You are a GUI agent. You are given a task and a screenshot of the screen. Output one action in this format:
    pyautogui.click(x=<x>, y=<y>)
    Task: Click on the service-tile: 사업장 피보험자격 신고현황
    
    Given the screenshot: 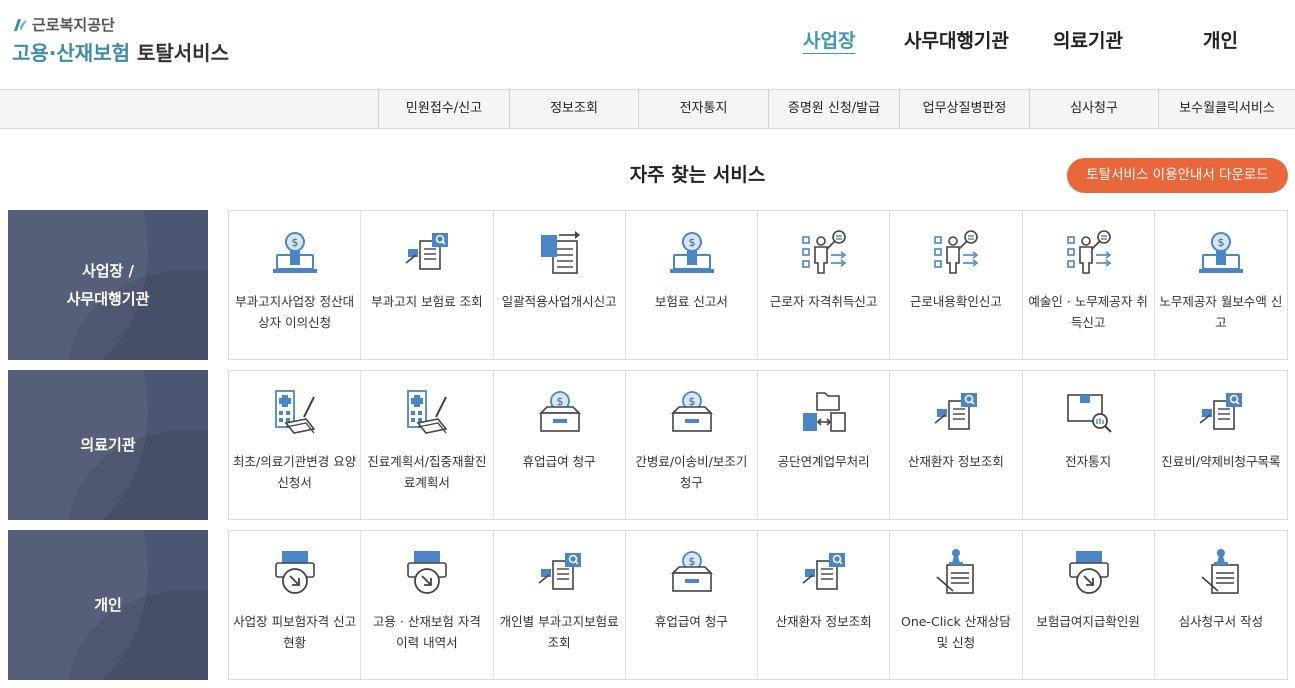 What is the action you would take?
    pyautogui.click(x=295, y=605)
    